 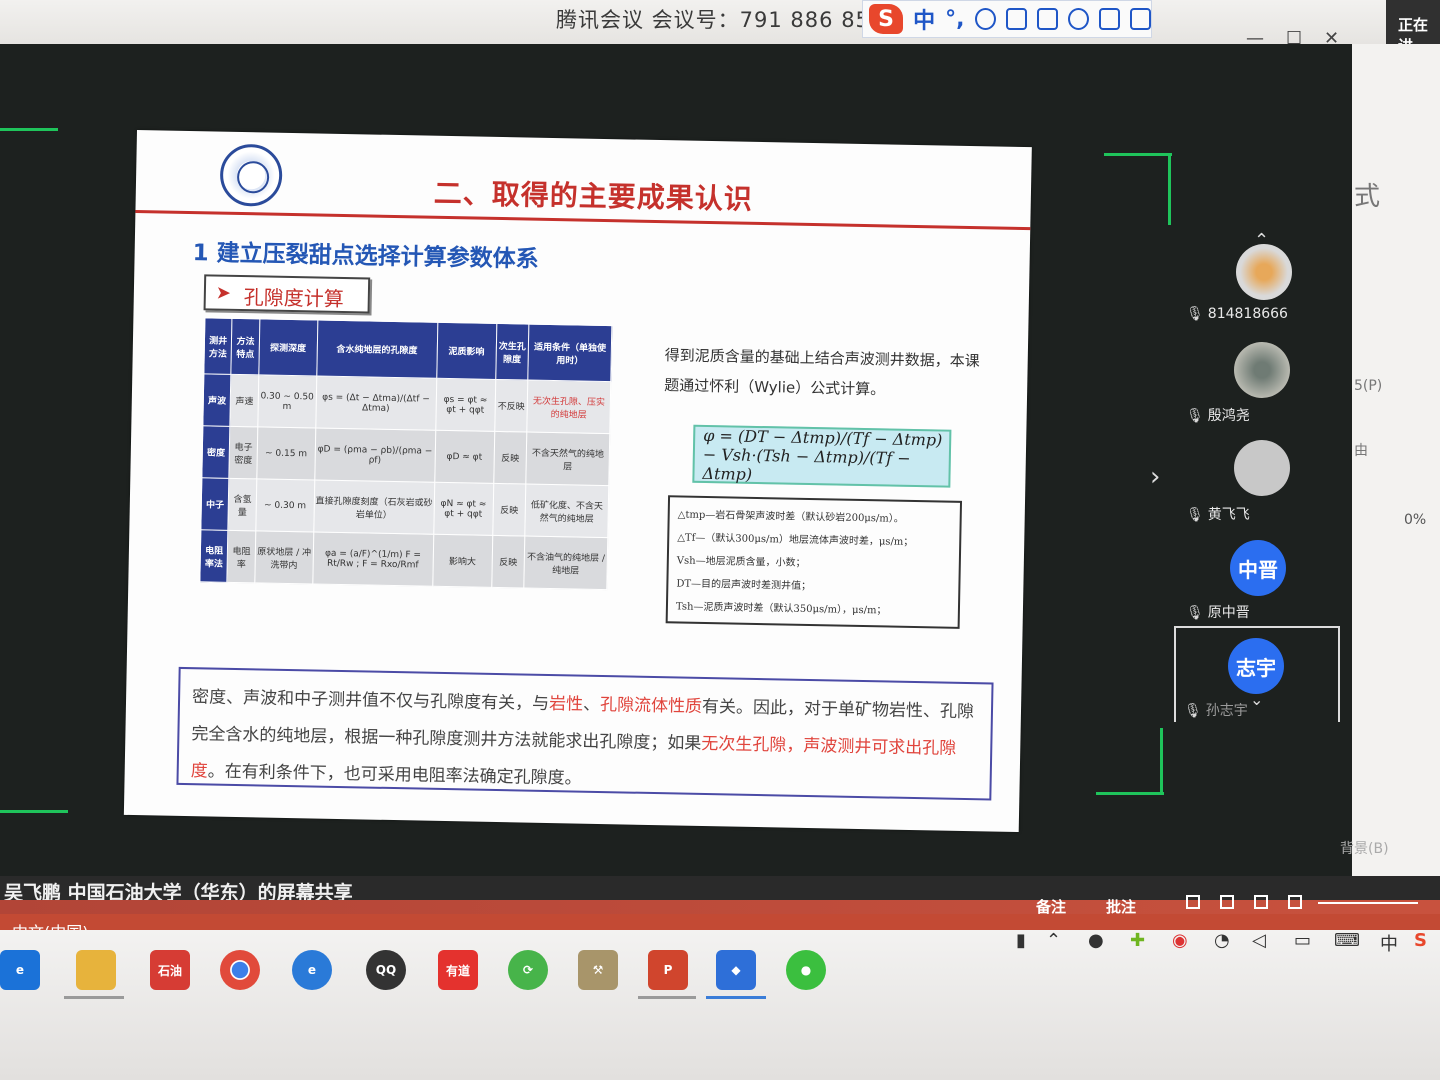 I want to click on table-cell: 声速, so click(x=244, y=400).